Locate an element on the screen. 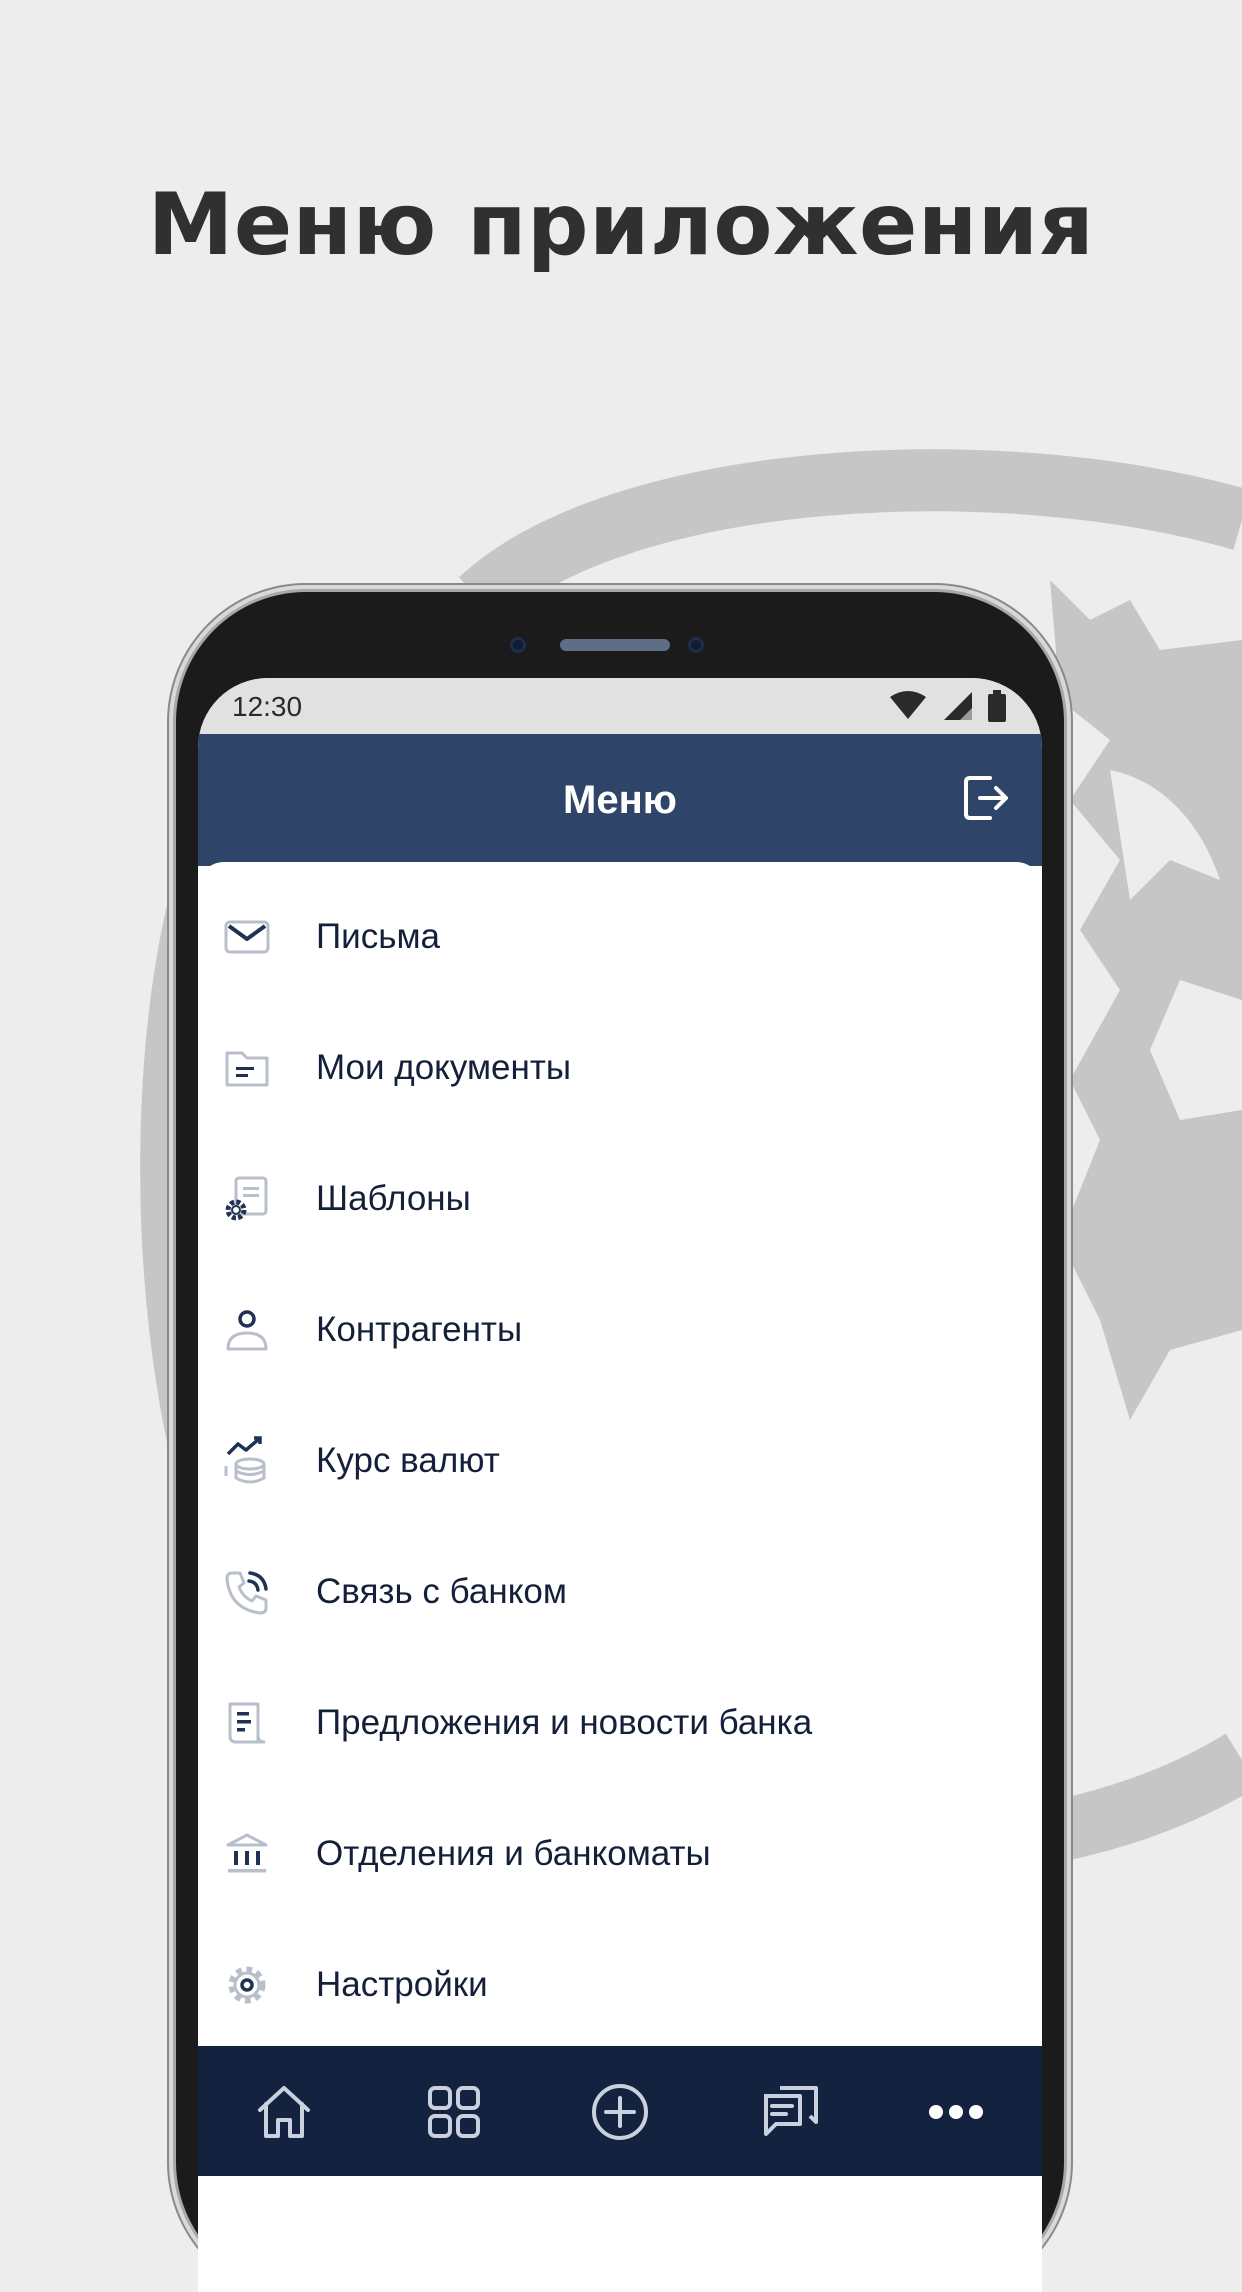  earpiece-speaker is located at coordinates (615, 645).